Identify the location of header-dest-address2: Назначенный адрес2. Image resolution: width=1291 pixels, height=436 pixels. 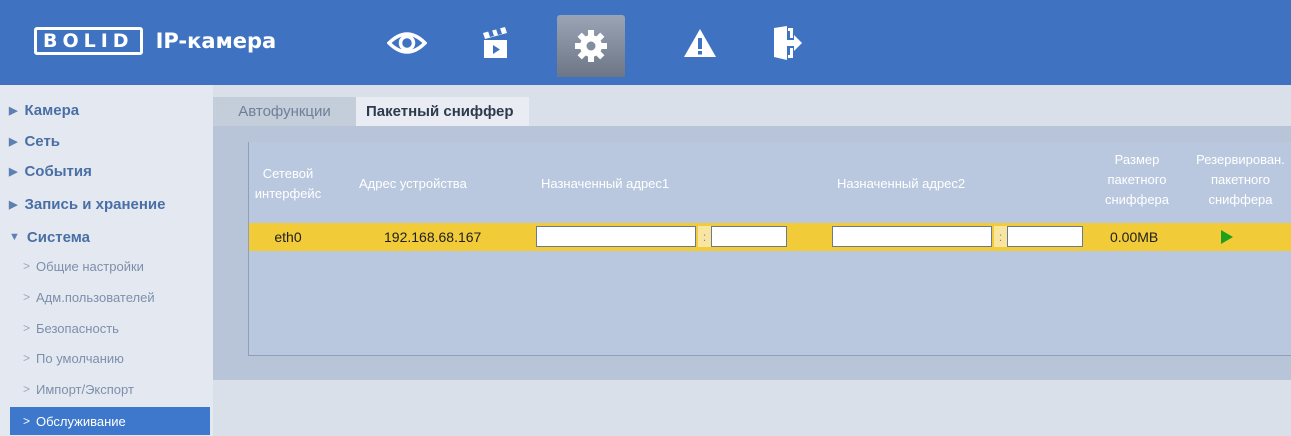
(901, 183).